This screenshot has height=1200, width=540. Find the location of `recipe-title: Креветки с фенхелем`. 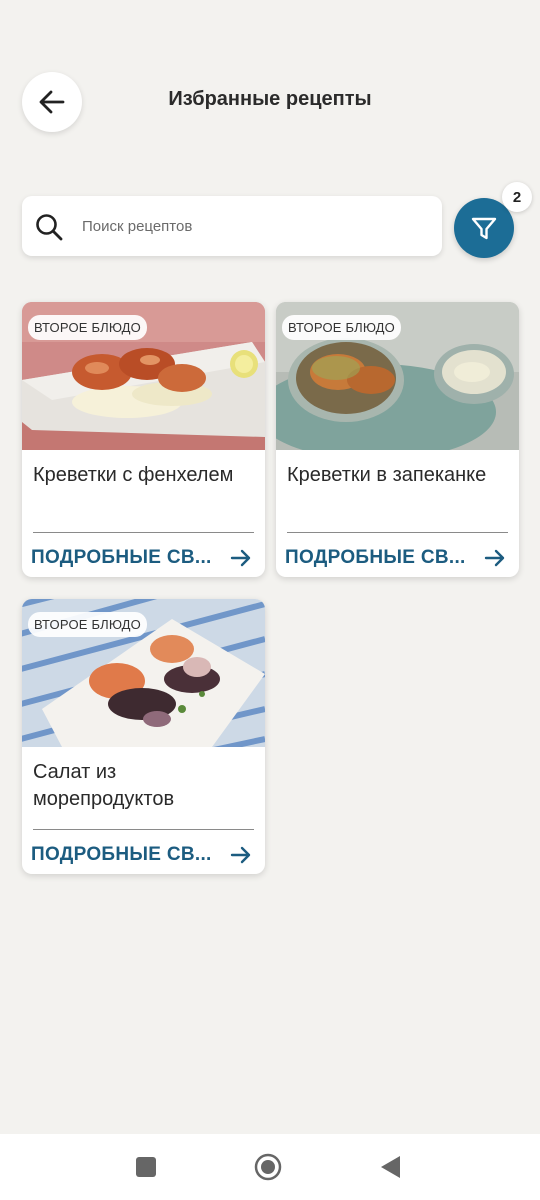

recipe-title: Креветки с фенхелем is located at coordinates (133, 475).